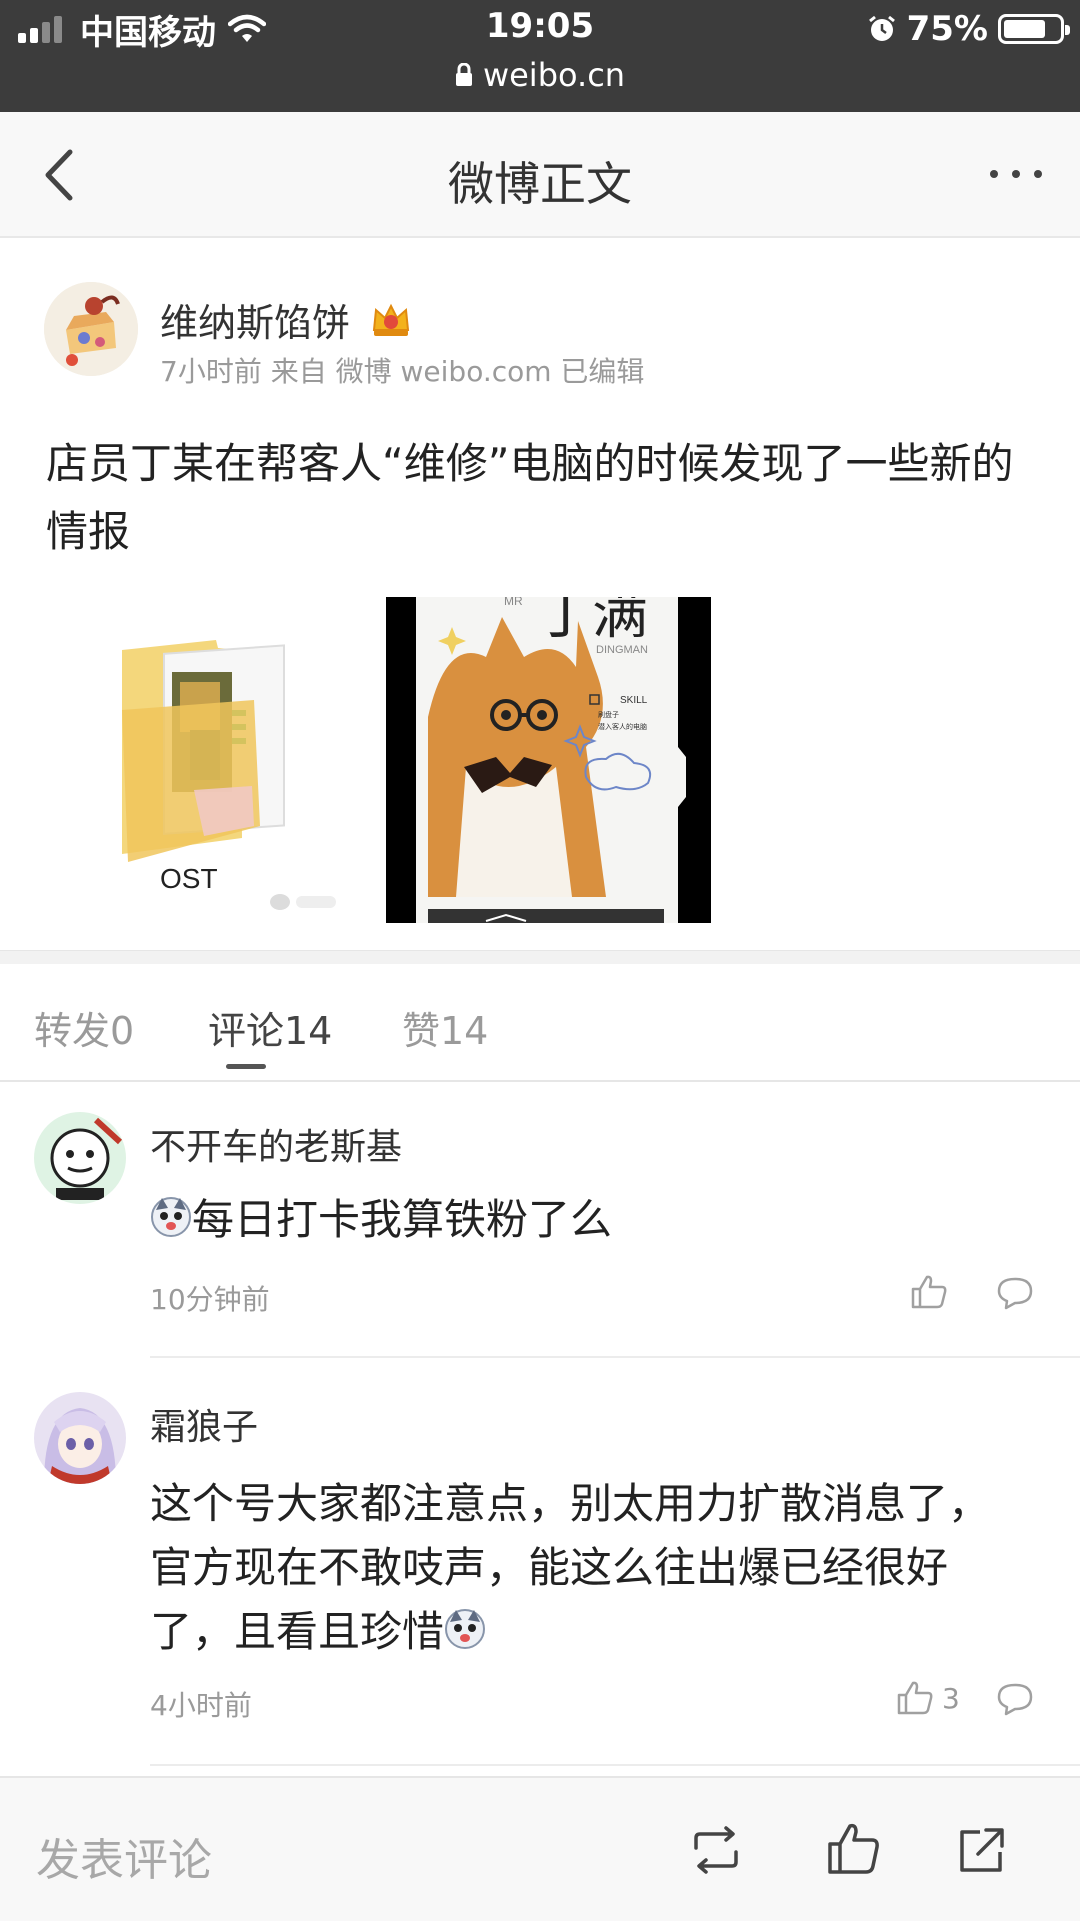 This screenshot has width=1080, height=1921. What do you see at coordinates (204, 1424) in the screenshot?
I see `commenter-name: 霜狼子` at bounding box center [204, 1424].